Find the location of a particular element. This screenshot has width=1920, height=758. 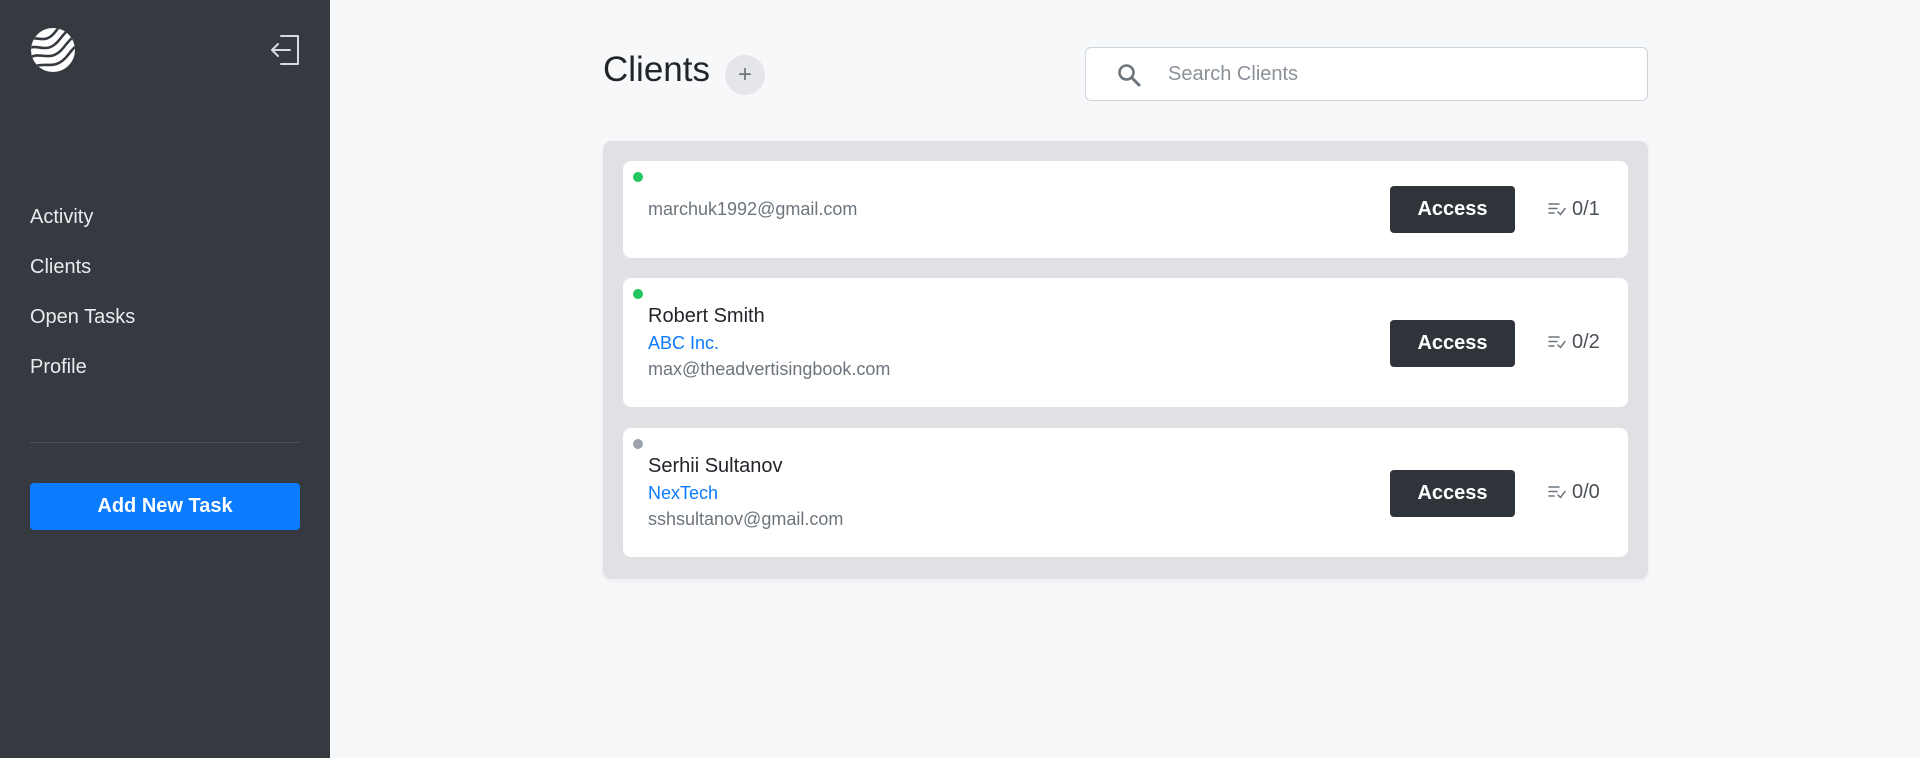

sidebar-nav: Activity Clients Open Tasks Profile is located at coordinates (82, 300).